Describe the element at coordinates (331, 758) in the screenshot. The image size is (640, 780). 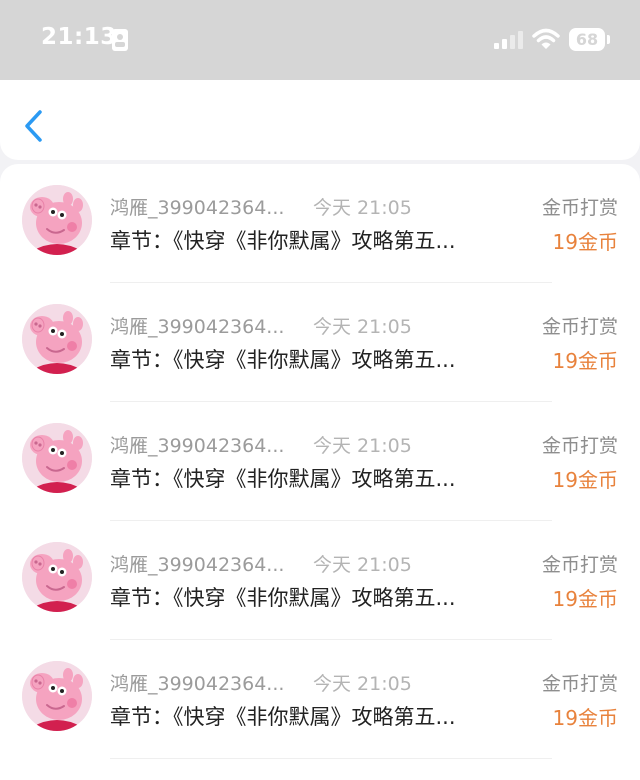
I see `row-divider` at that location.